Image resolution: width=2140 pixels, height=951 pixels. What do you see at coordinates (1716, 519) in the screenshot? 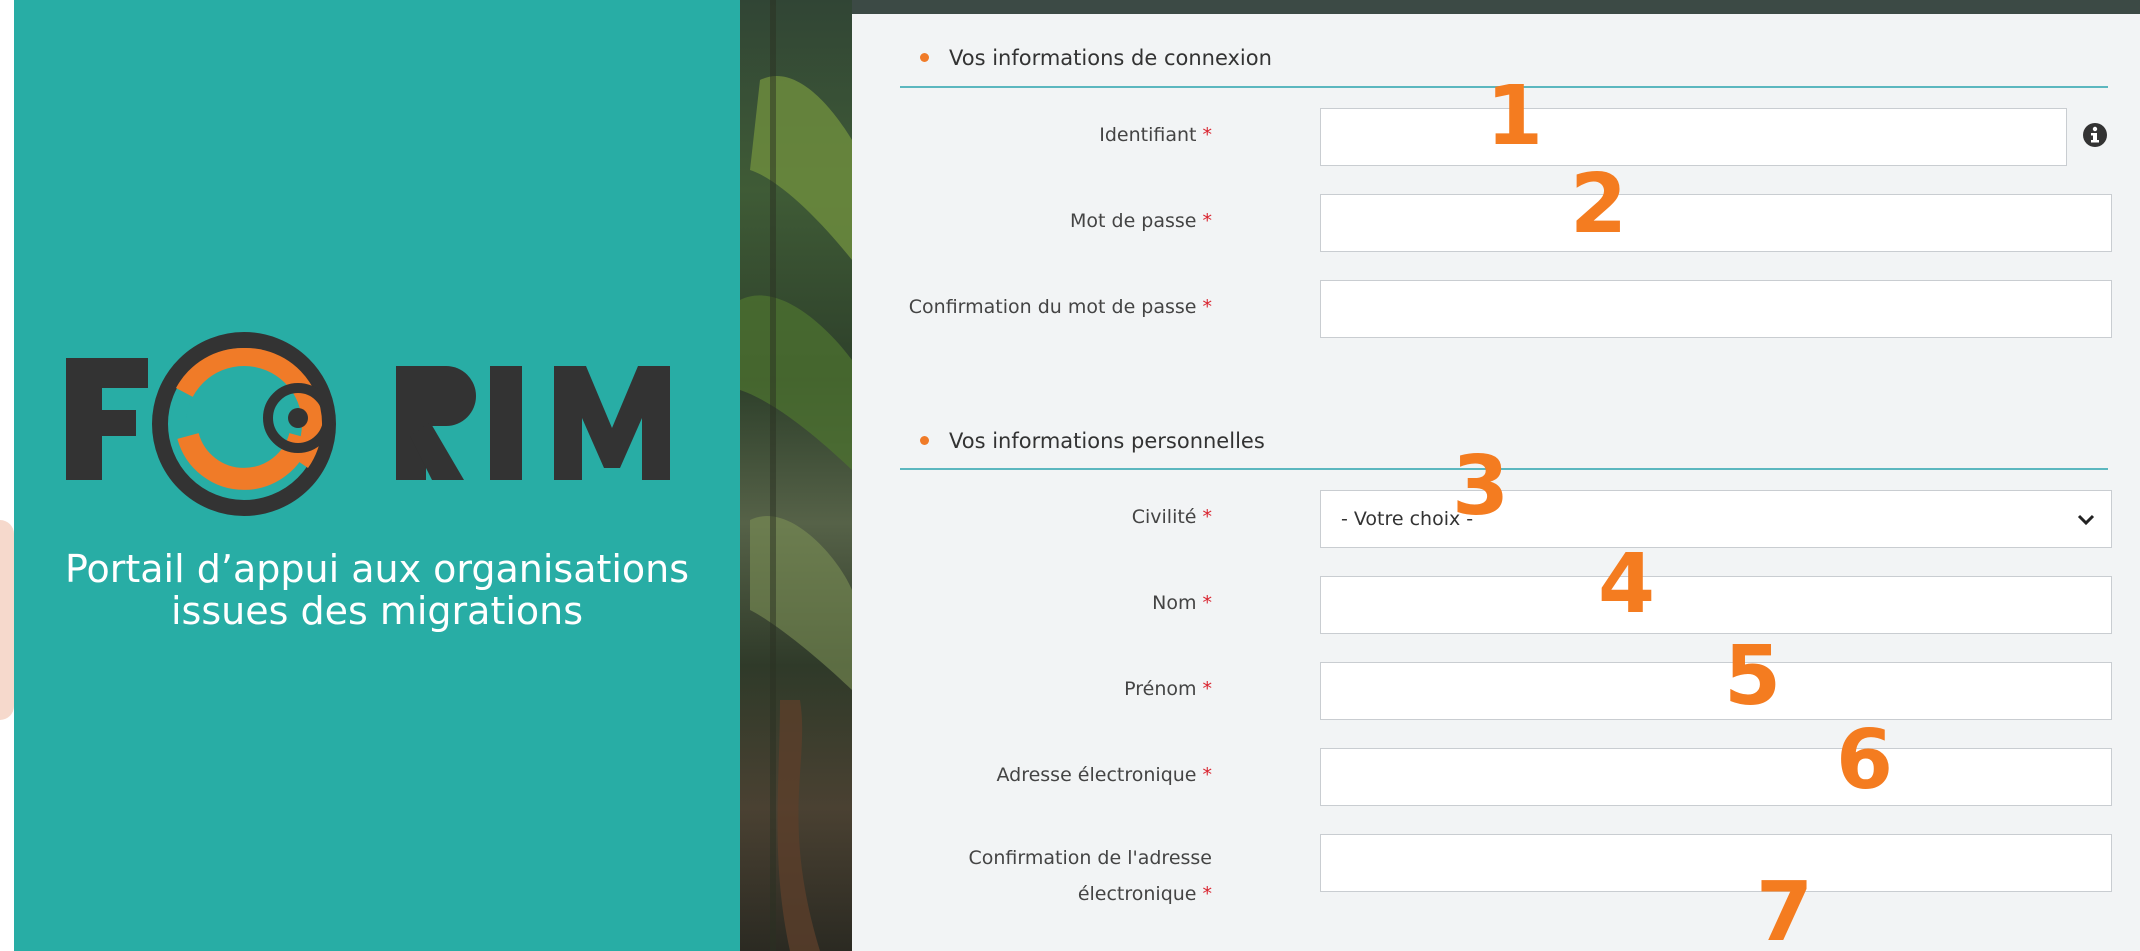
I see `civilite-select: - Votre choix -` at bounding box center [1716, 519].